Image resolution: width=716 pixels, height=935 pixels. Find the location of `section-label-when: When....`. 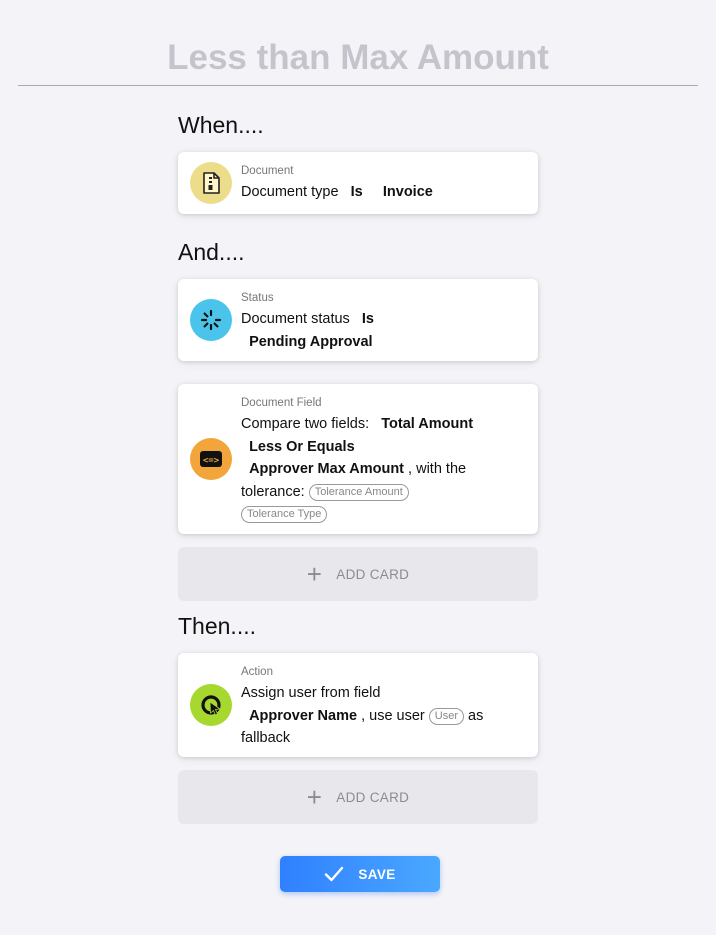

section-label-when: When.... is located at coordinates (221, 125).